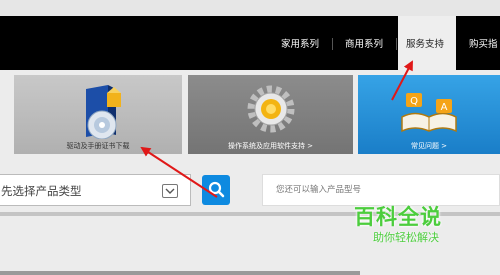 The image size is (500, 275). I want to click on watermark-subtitle: 助你轻松解决, so click(406, 237).